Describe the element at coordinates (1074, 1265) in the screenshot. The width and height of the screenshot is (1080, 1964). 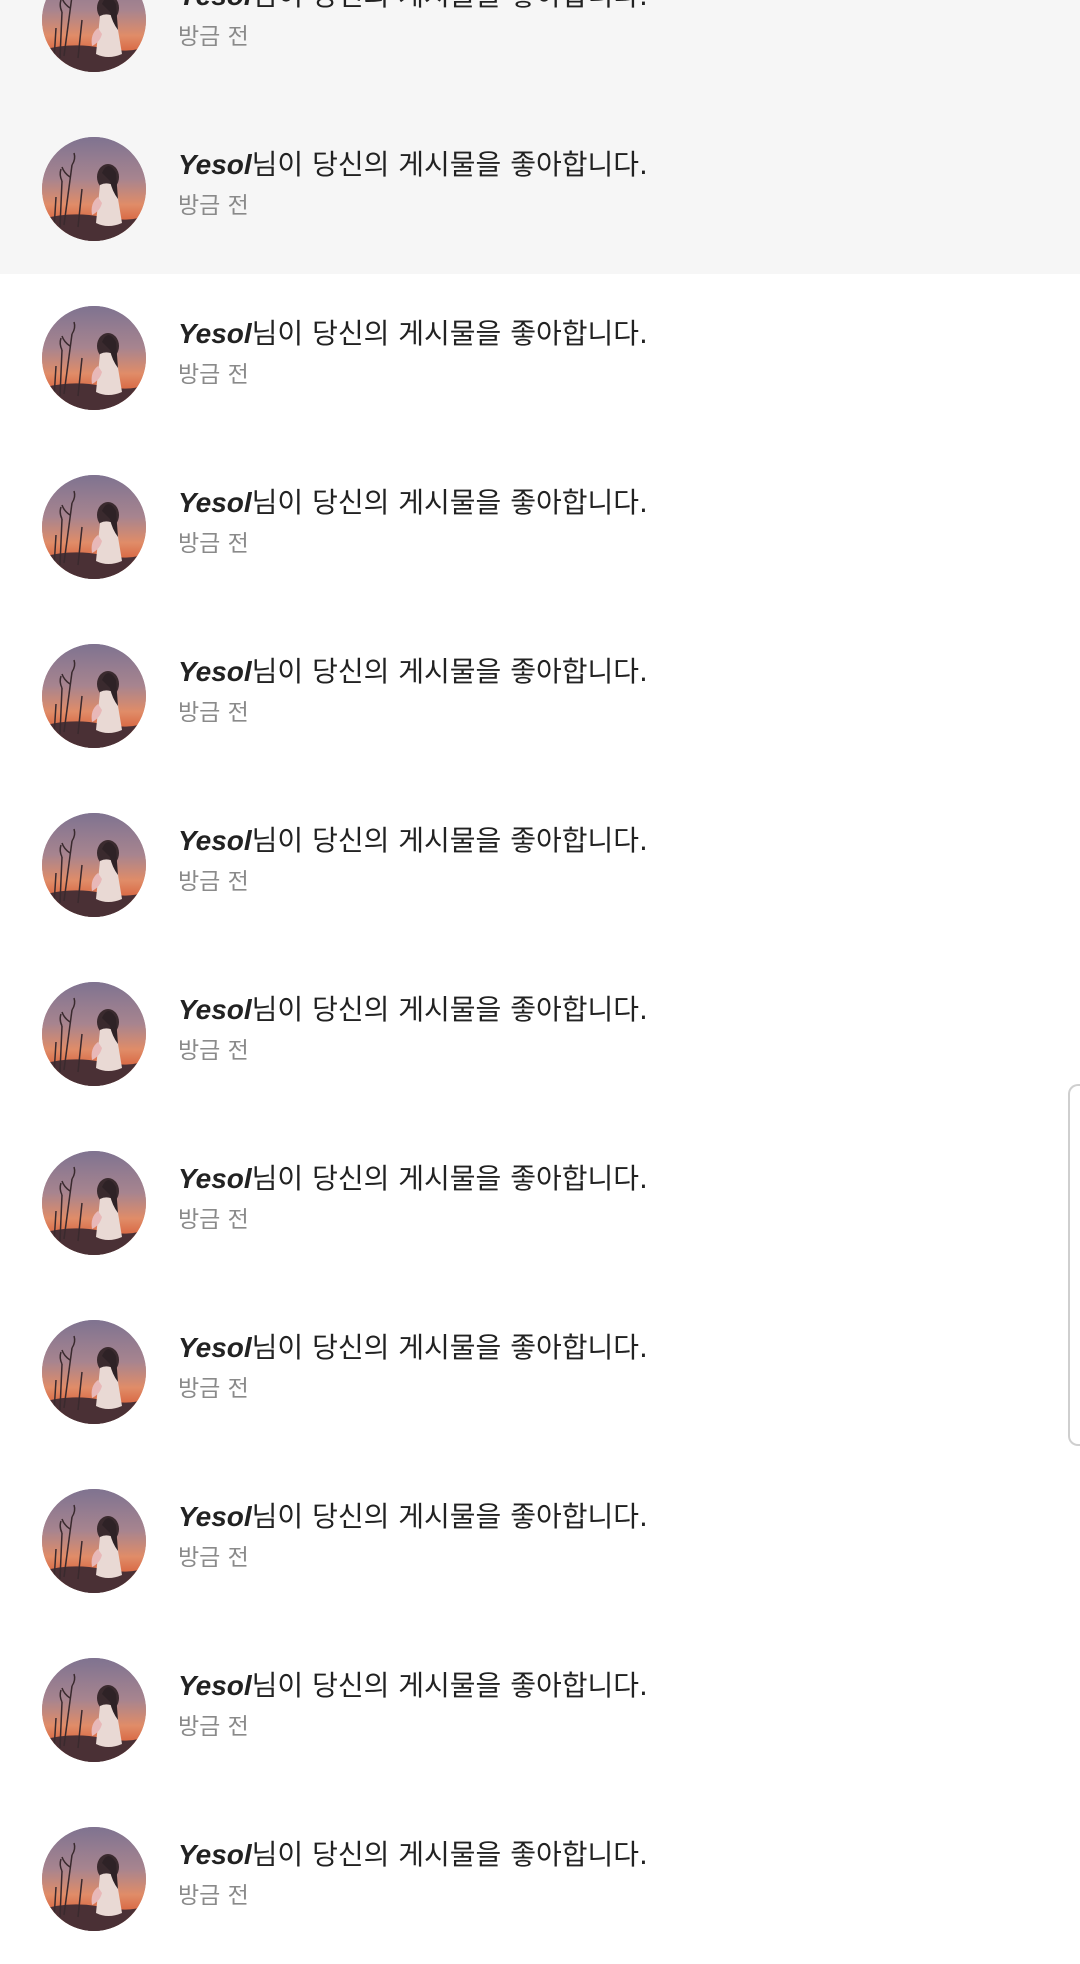
I see `scroll-indicator` at that location.